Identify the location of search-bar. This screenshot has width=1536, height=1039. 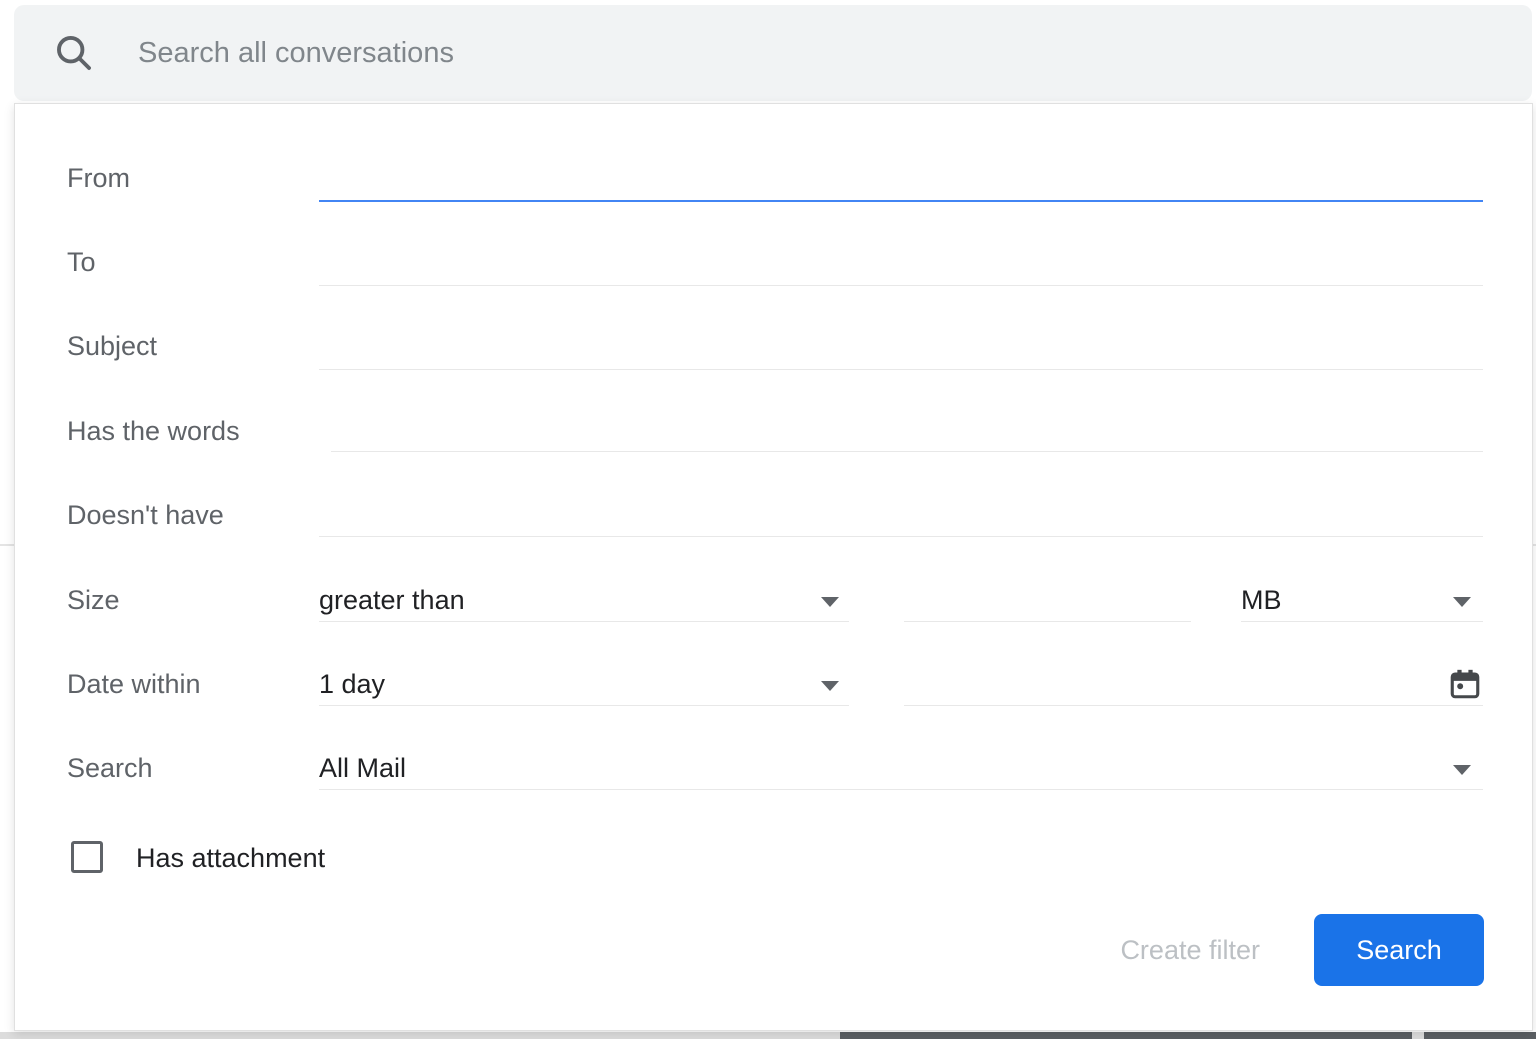
(773, 53).